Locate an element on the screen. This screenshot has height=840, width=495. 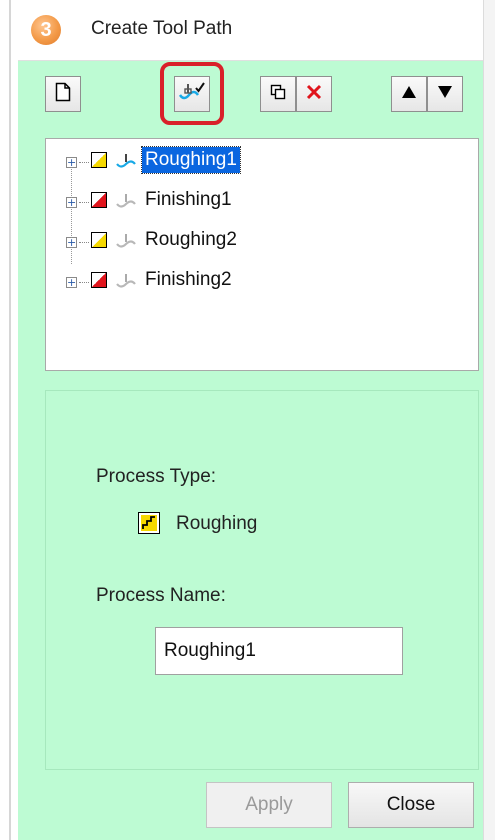
triangle-up-icon is located at coordinates (409, 94).